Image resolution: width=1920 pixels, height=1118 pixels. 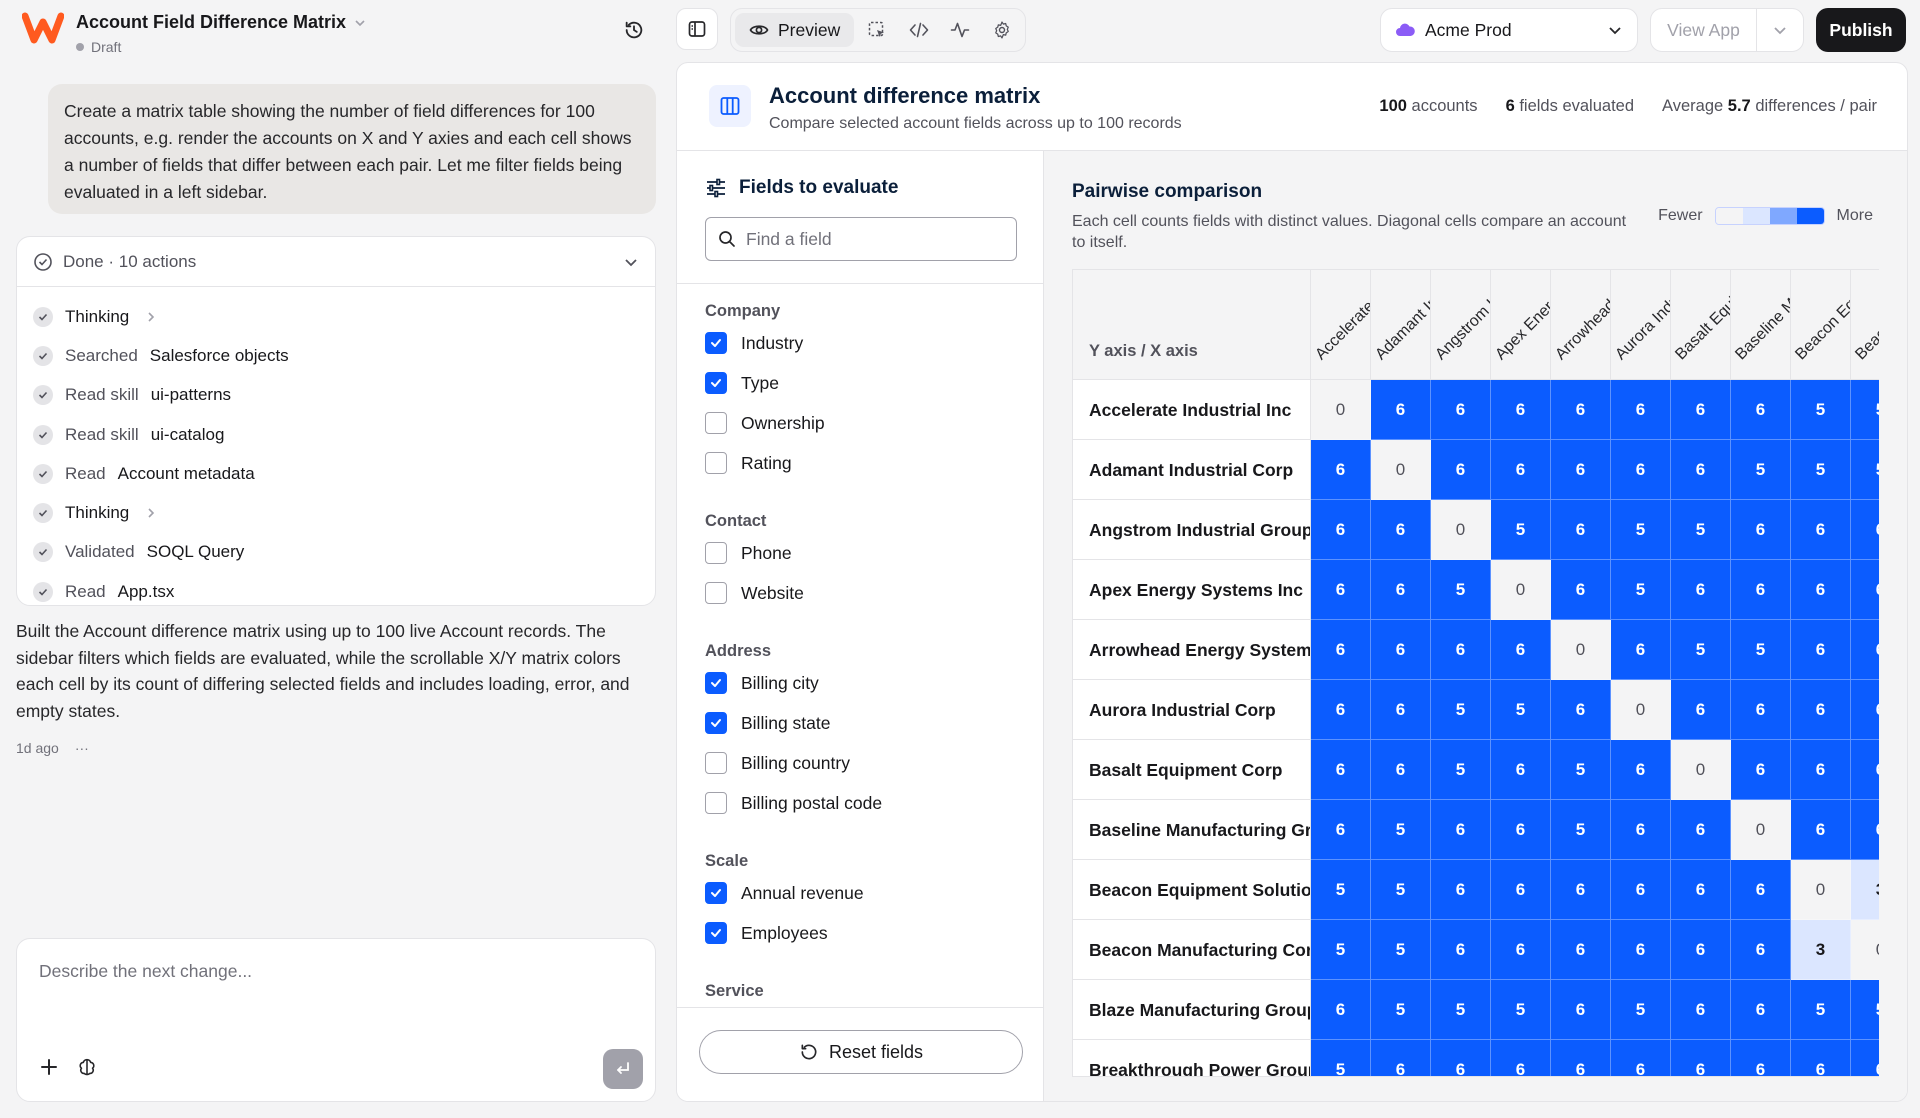 What do you see at coordinates (1192, 710) in the screenshot?
I see `row-header: Aurora Industrial Corp` at bounding box center [1192, 710].